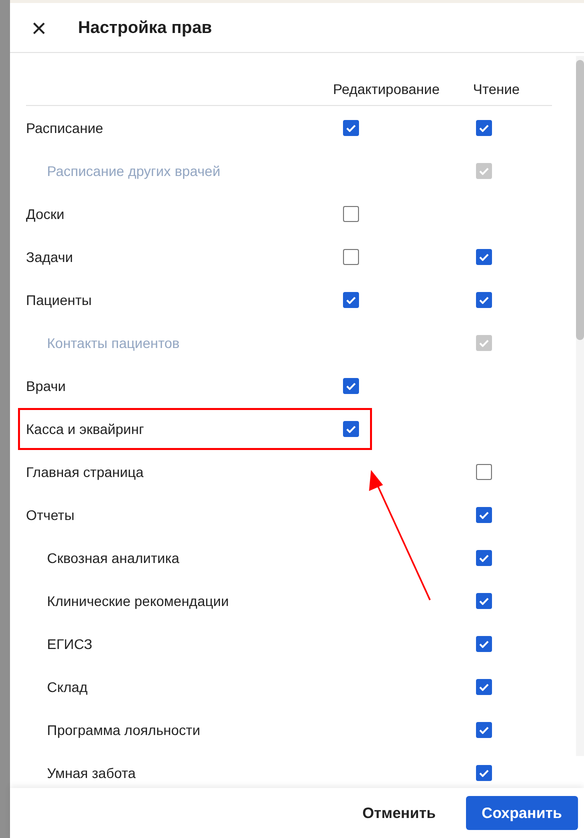 The width and height of the screenshot is (584, 838). What do you see at coordinates (133, 170) in the screenshot?
I see `permission-label: Расписание других врачей` at bounding box center [133, 170].